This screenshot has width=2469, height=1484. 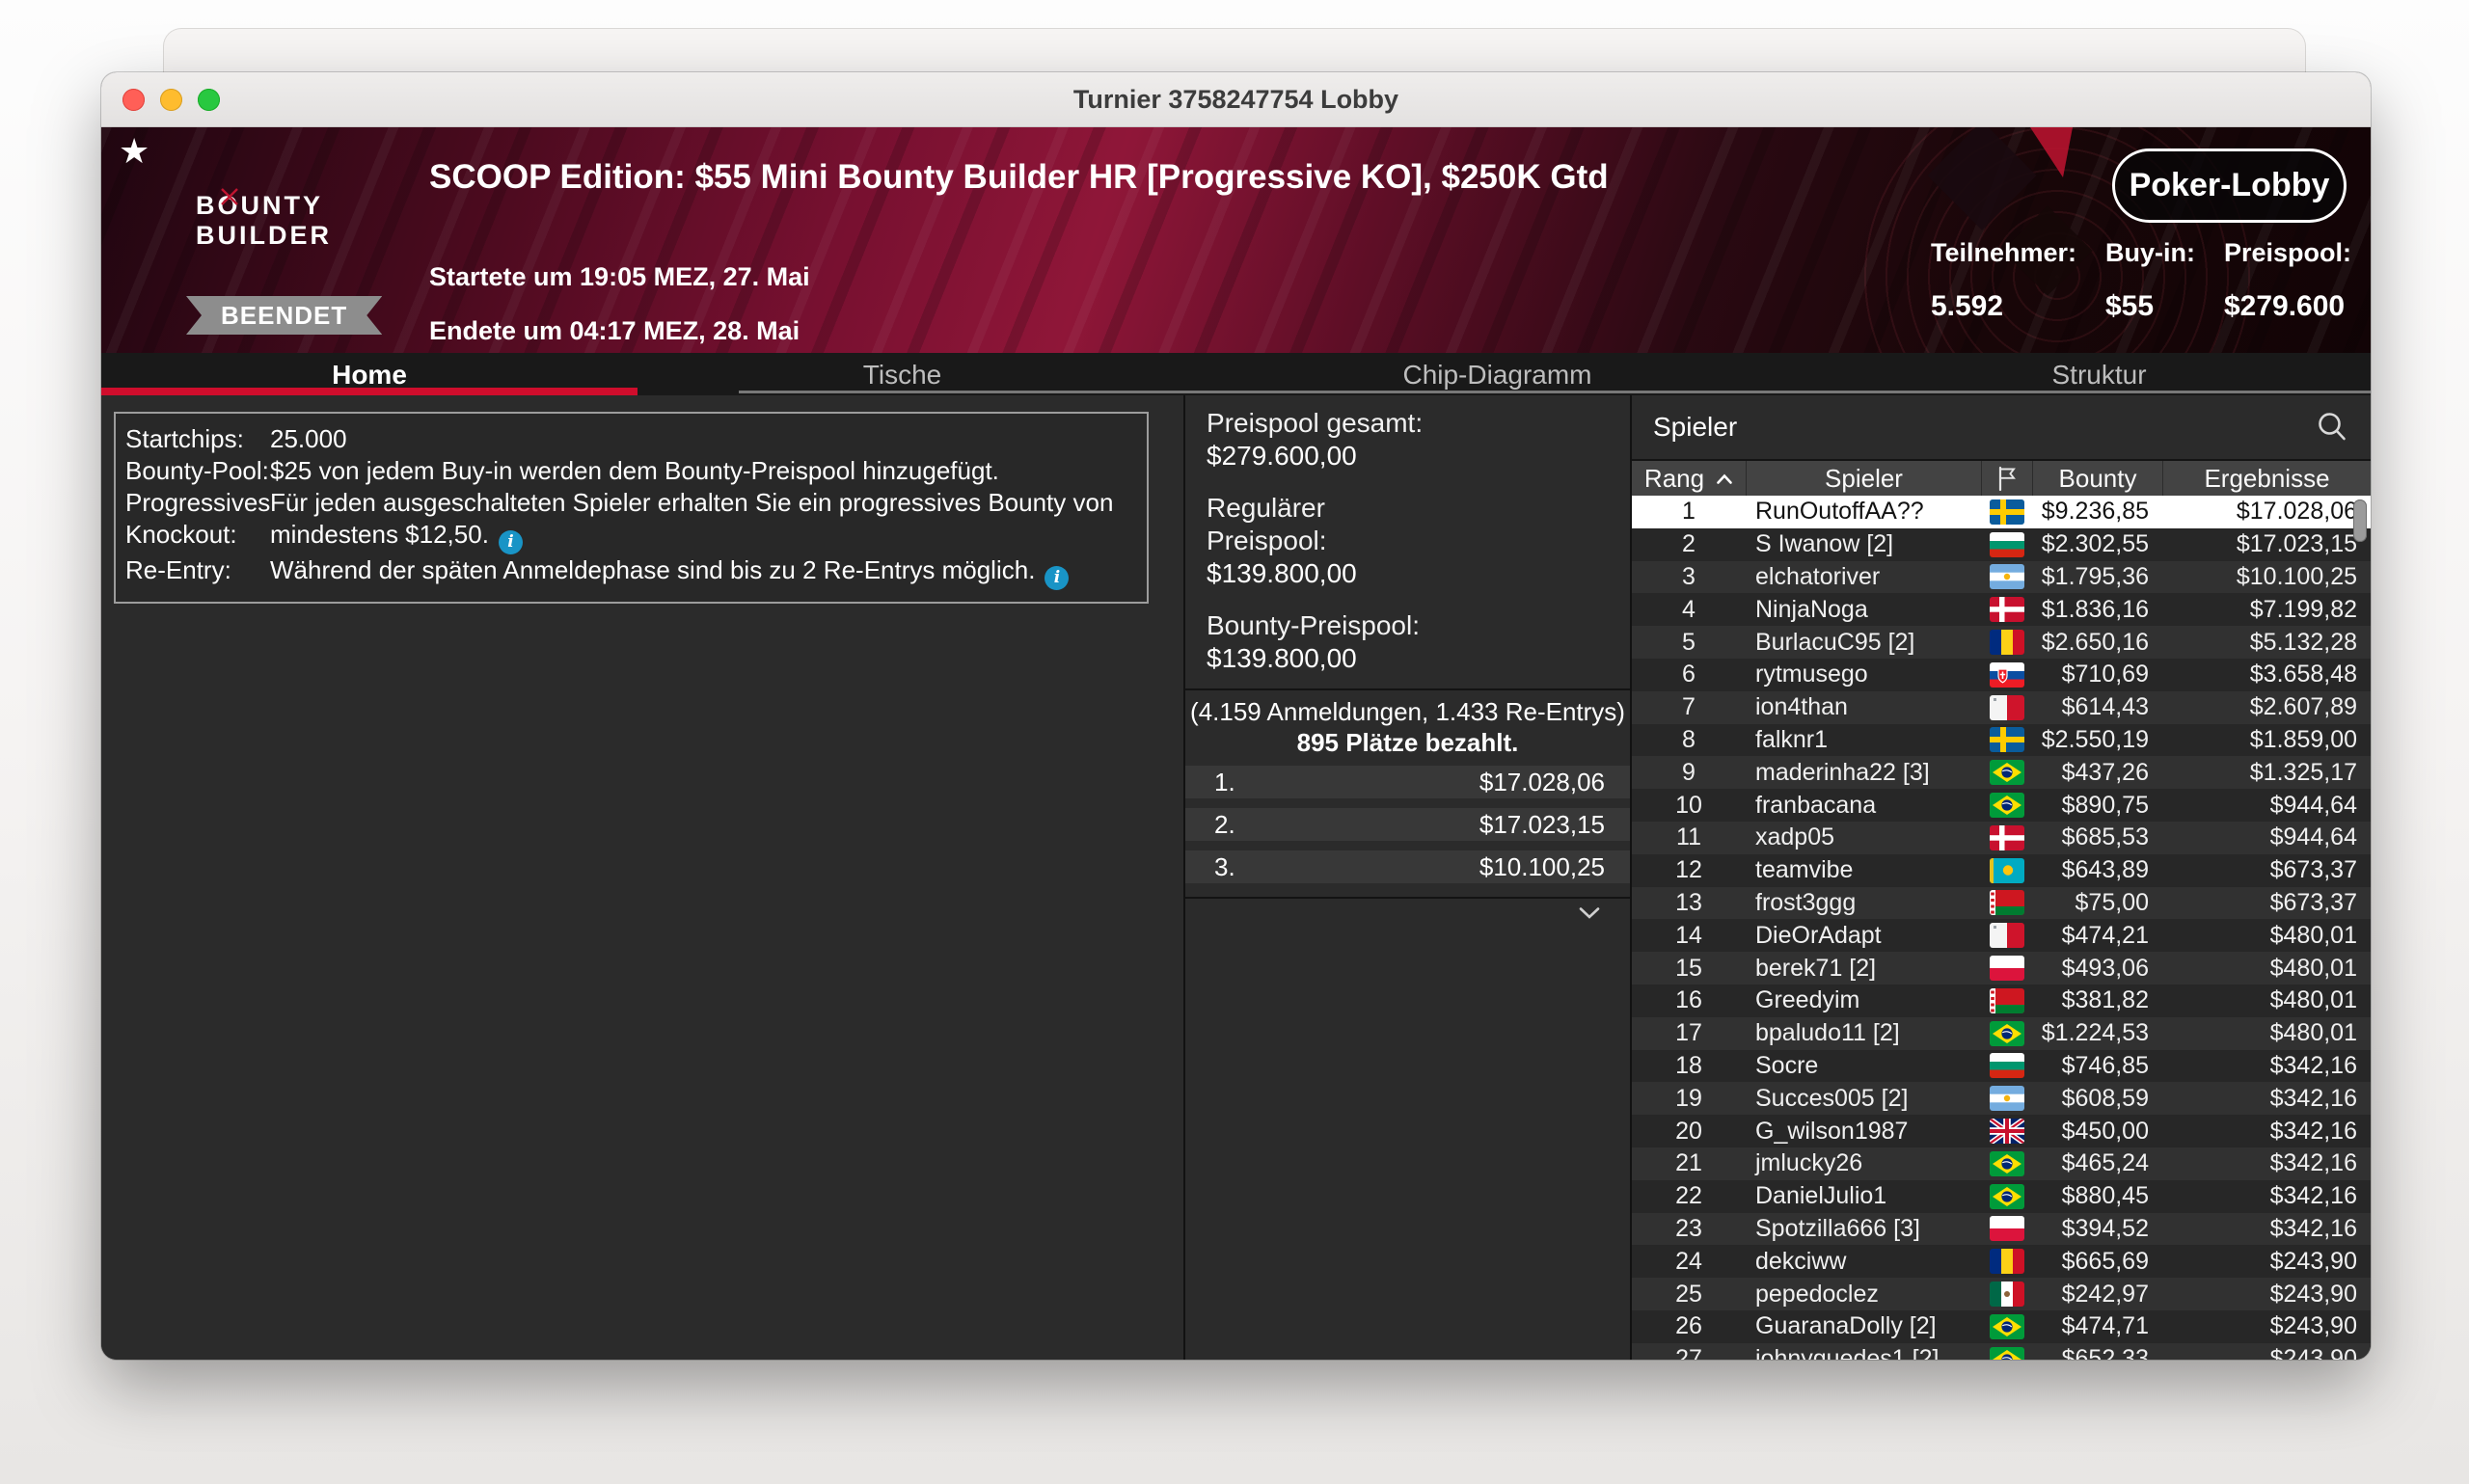 What do you see at coordinates (1689, 805) in the screenshot?
I see `player-rank: 10` at bounding box center [1689, 805].